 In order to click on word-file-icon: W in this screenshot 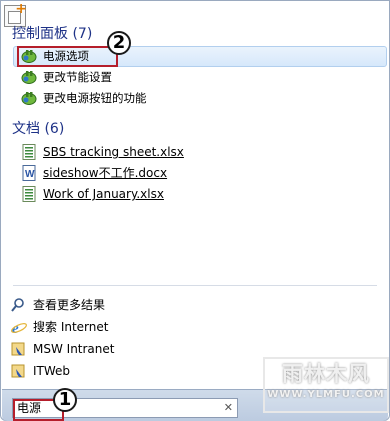, I will do `click(29, 173)`.